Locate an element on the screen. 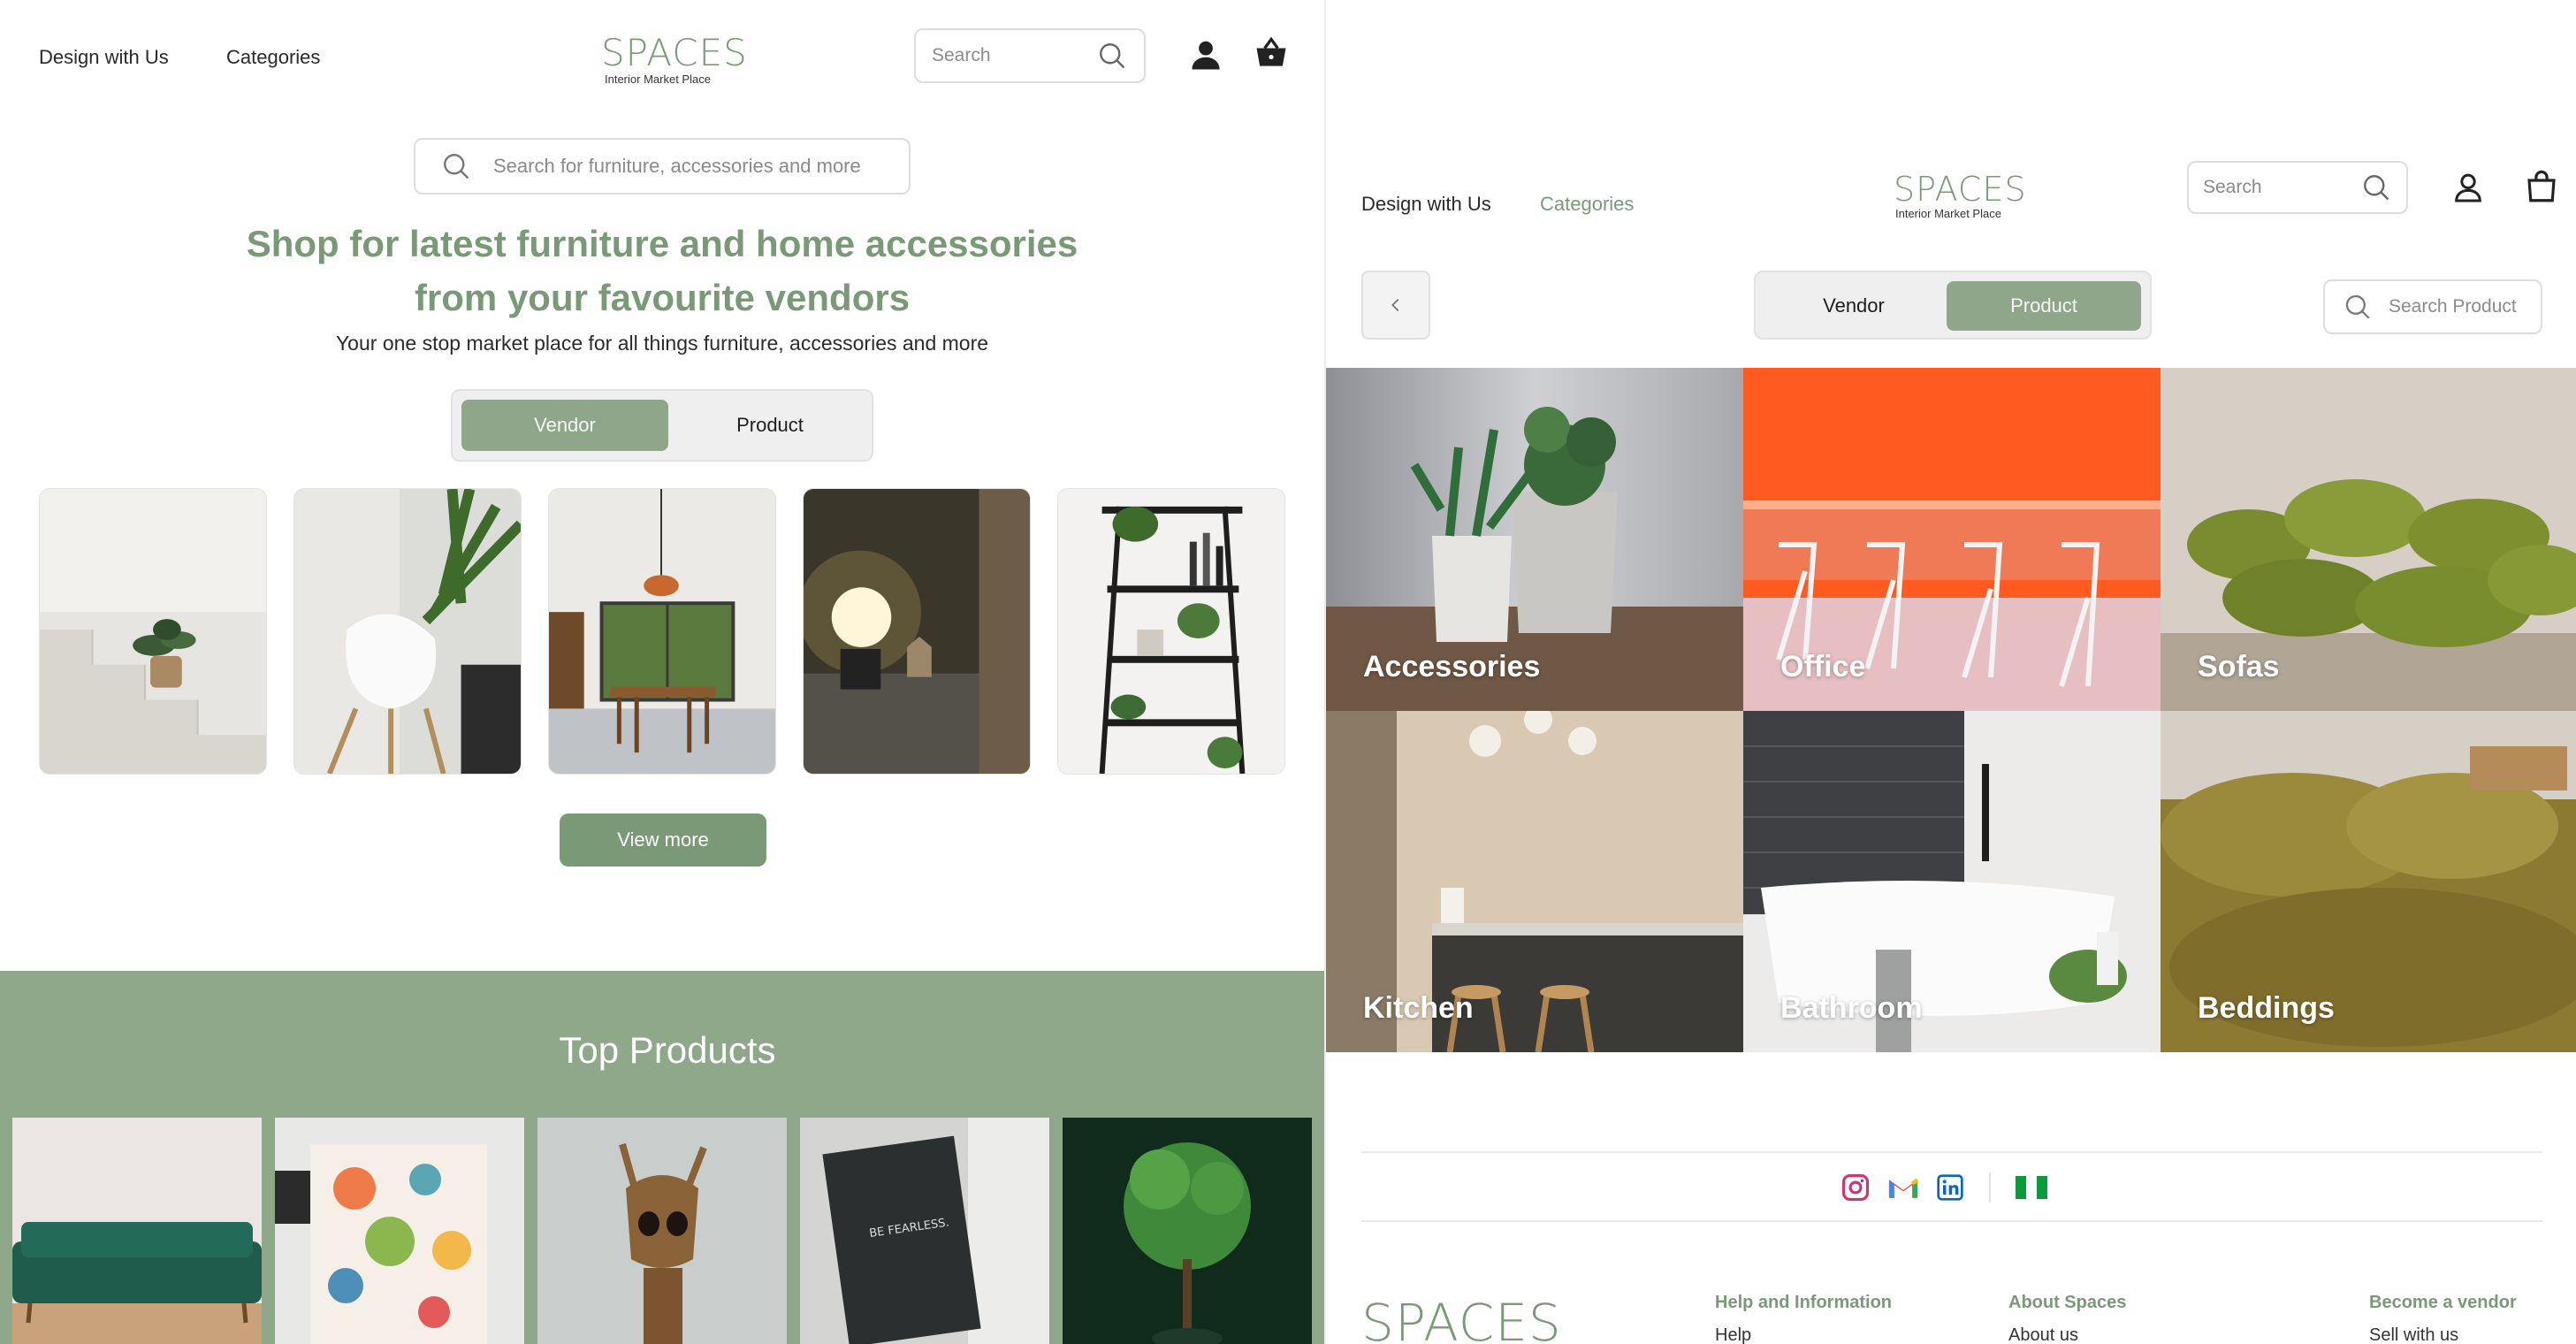 The image size is (2576, 1344). category-label: Office is located at coordinates (1823, 666).